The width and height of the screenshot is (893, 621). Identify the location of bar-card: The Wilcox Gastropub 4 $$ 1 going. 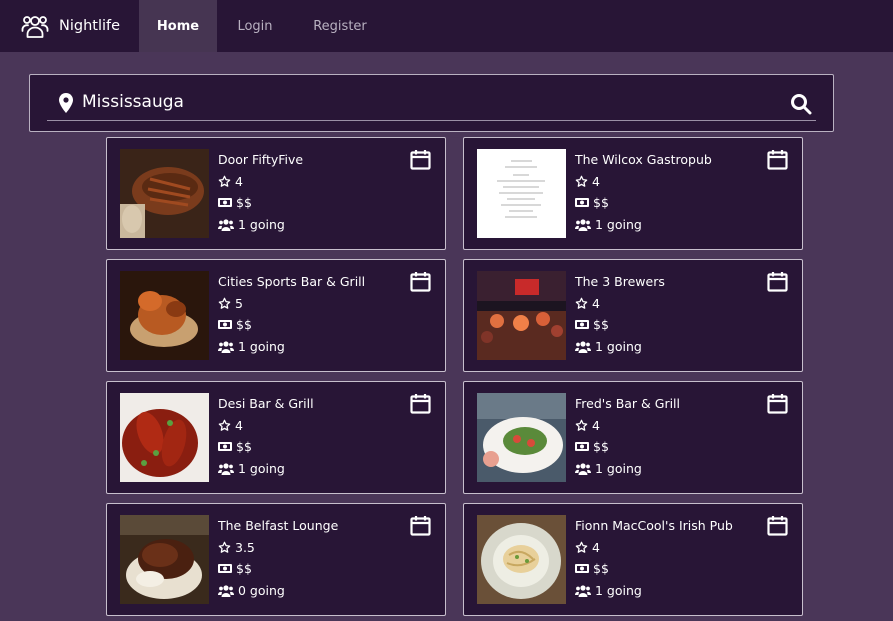
(633, 193).